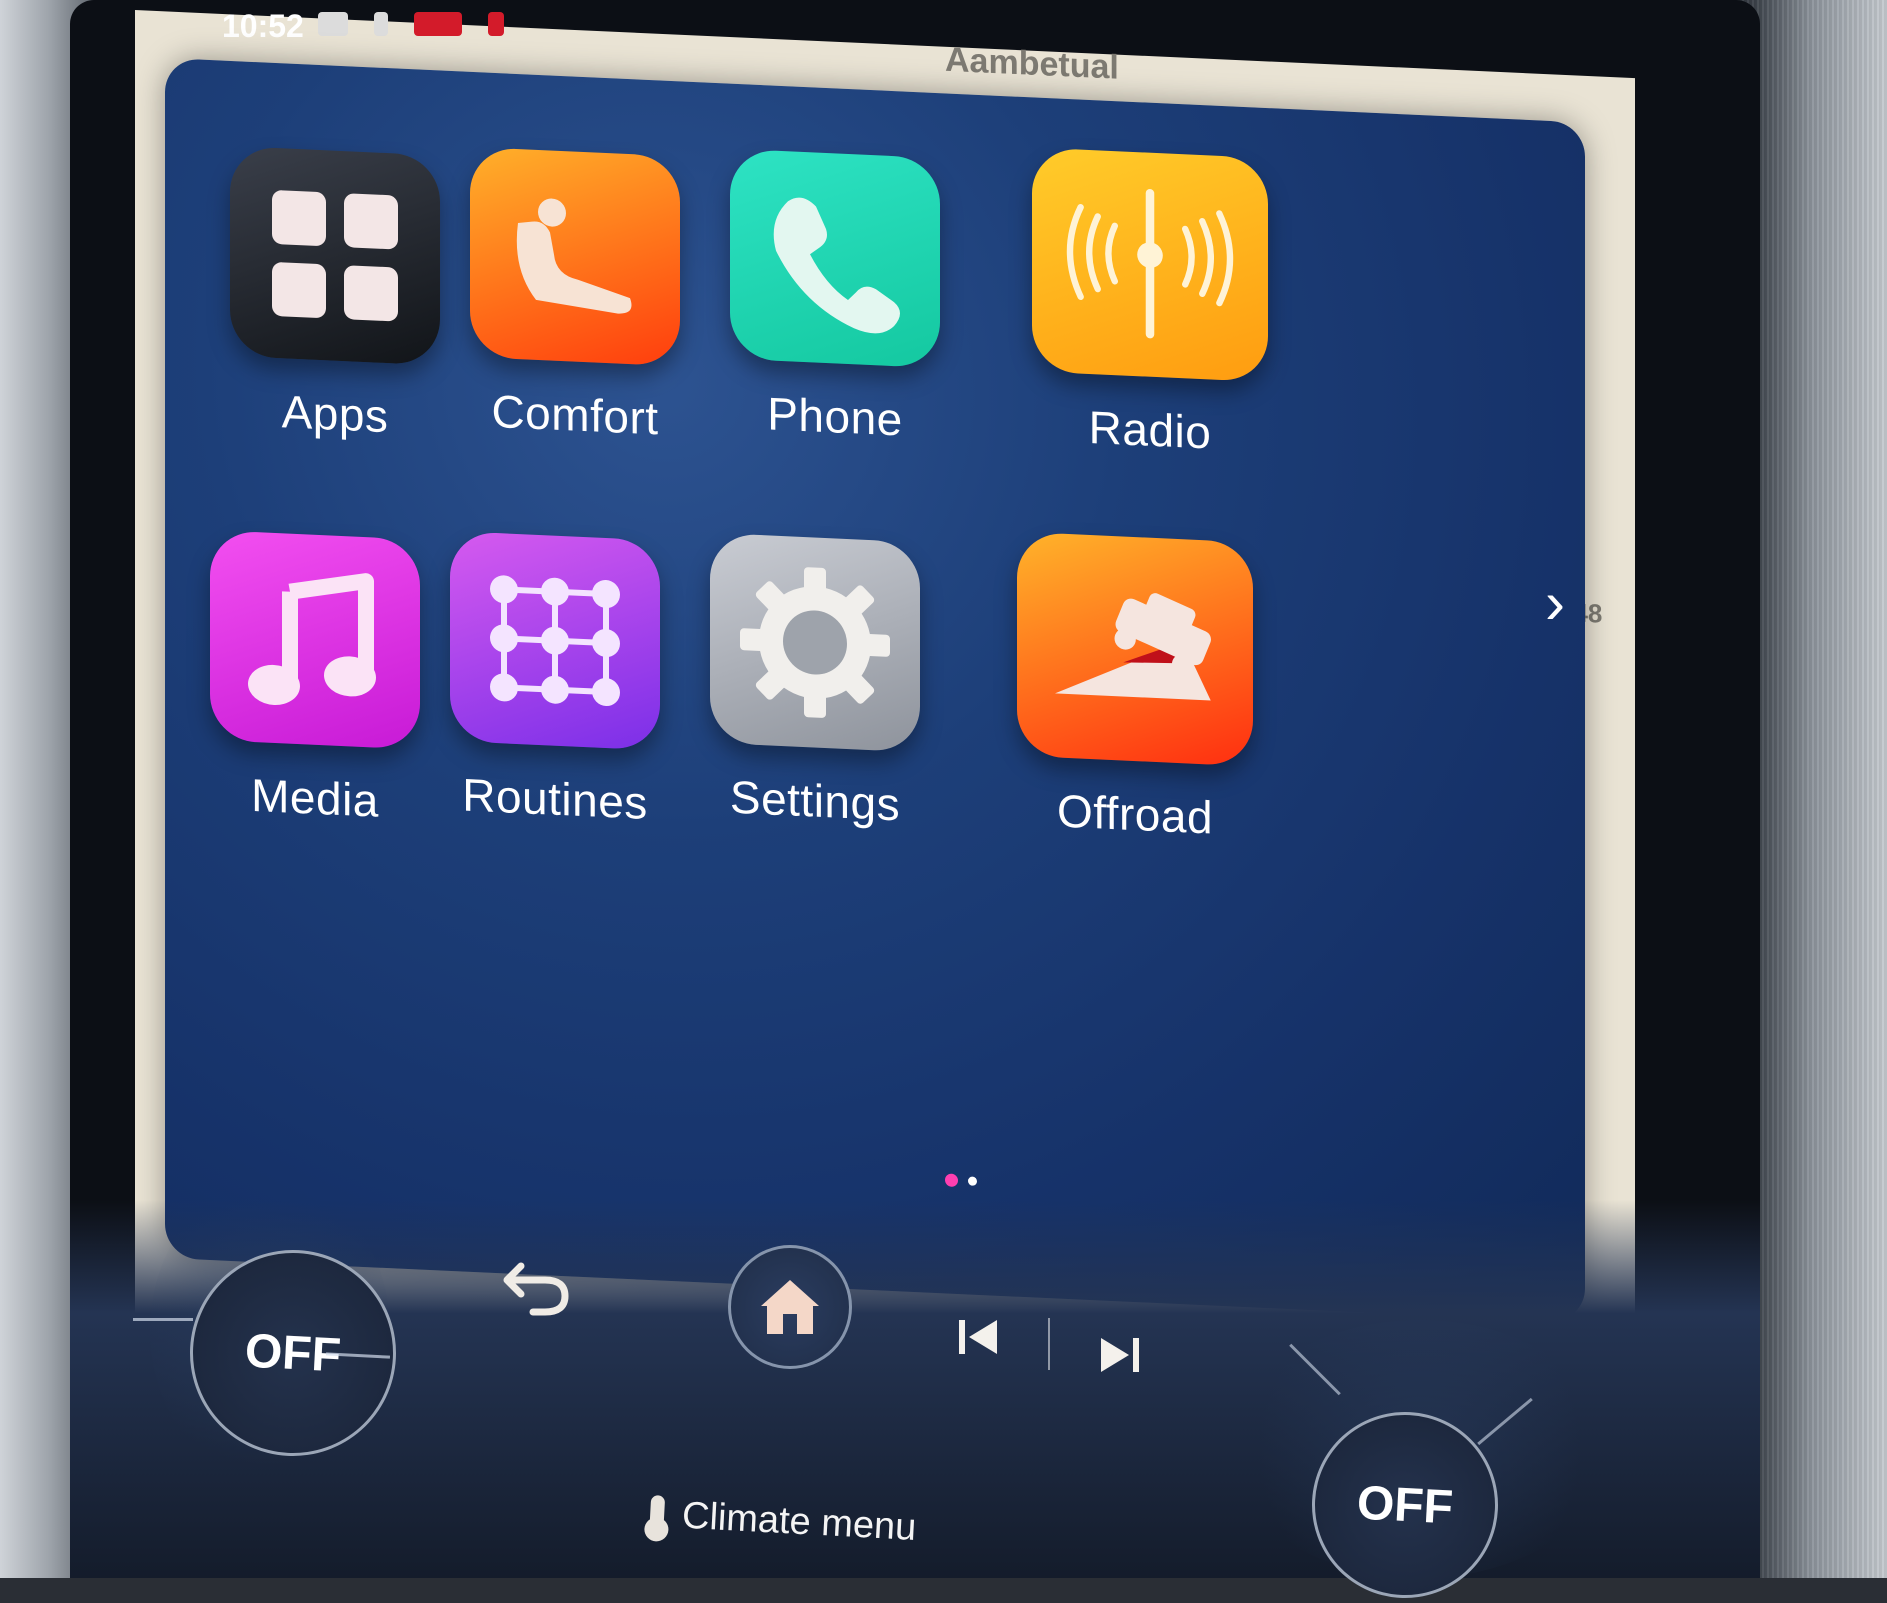 The image size is (1887, 1603). What do you see at coordinates (1555, 602) in the screenshot?
I see `next-page-chevron-icon: ›` at bounding box center [1555, 602].